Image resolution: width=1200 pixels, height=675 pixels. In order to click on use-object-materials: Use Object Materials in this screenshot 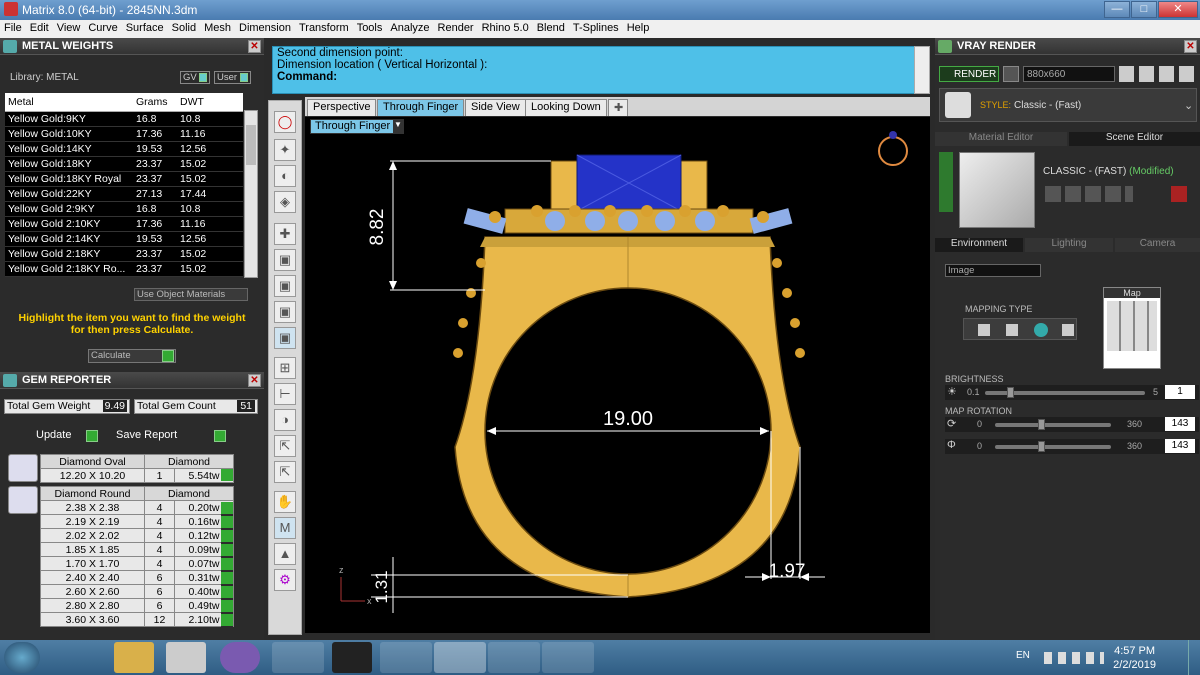, I will do `click(191, 294)`.